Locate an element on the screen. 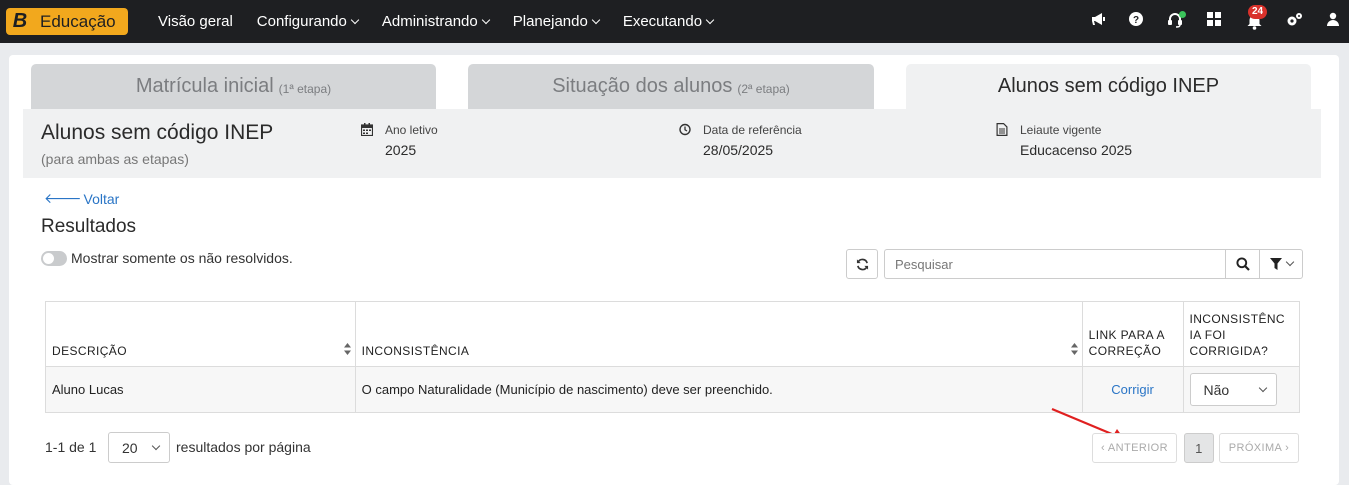 The height and width of the screenshot is (485, 1349). headset-icon is located at coordinates (1176, 20).